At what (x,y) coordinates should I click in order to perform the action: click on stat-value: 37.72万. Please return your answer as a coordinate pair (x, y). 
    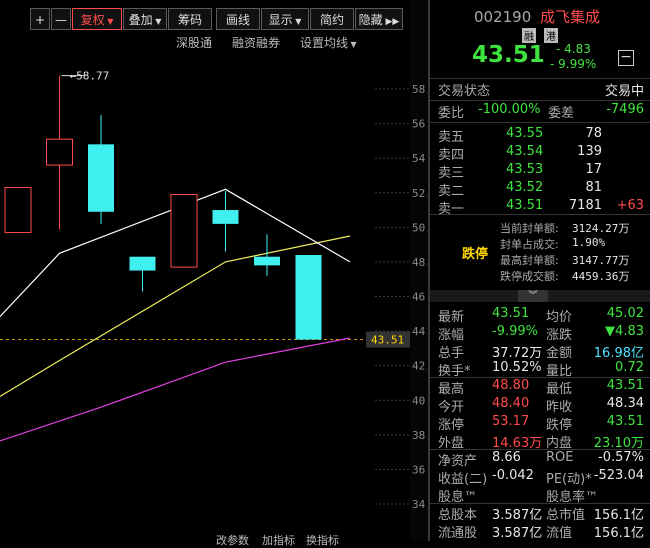
    Looking at the image, I should click on (517, 353).